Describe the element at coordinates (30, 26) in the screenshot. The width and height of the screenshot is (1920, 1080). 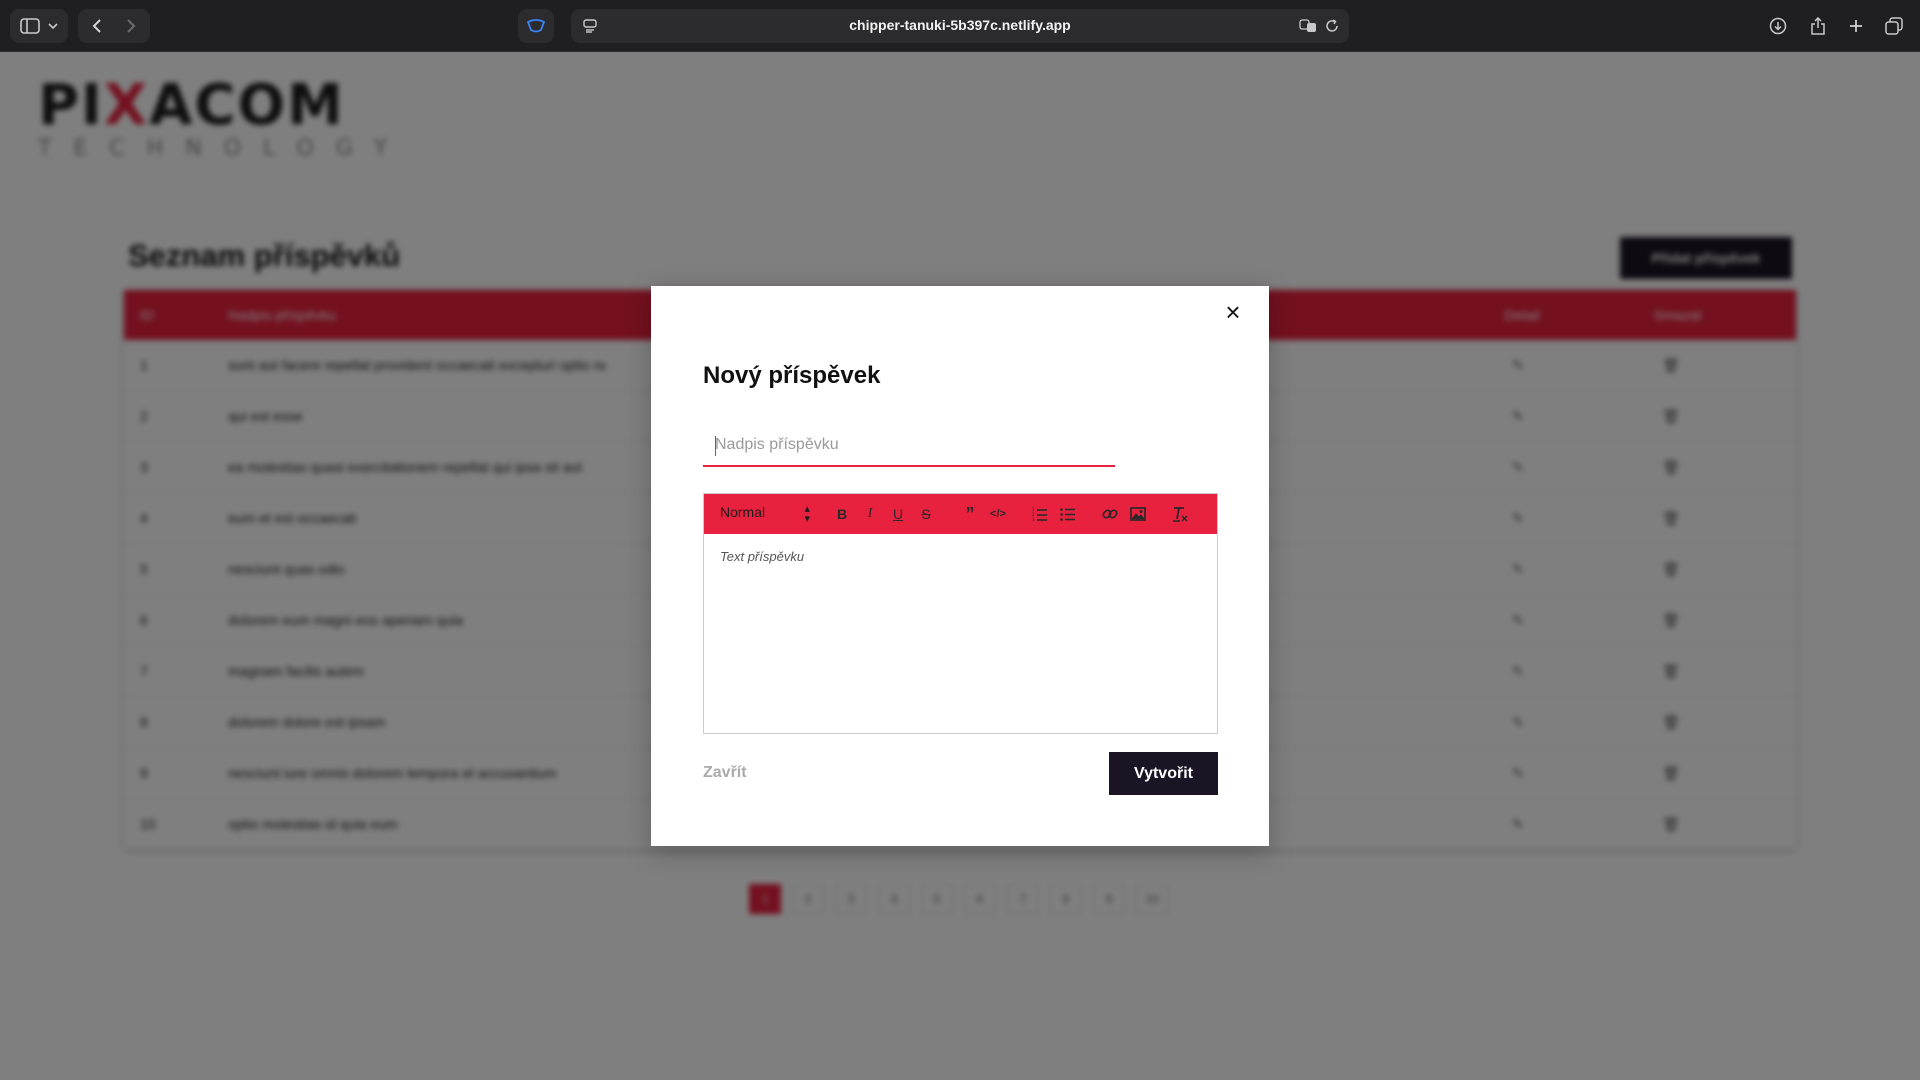
I see `sidebar-icon` at that location.